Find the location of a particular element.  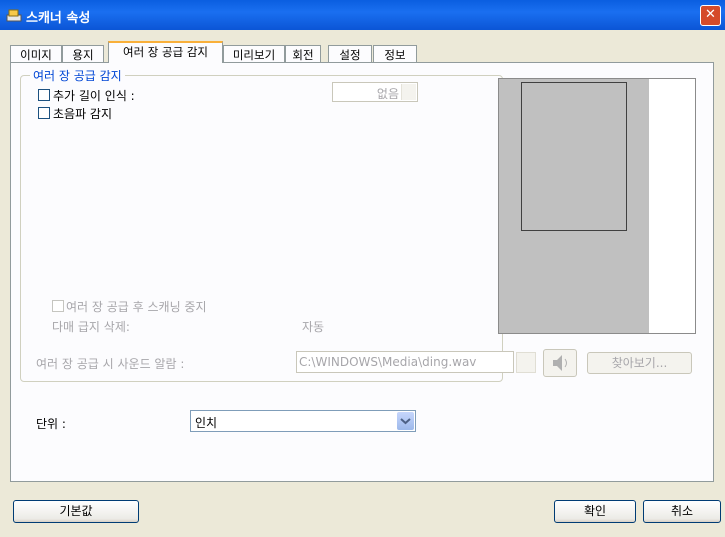

spinner-arrows-icon is located at coordinates (408, 92).